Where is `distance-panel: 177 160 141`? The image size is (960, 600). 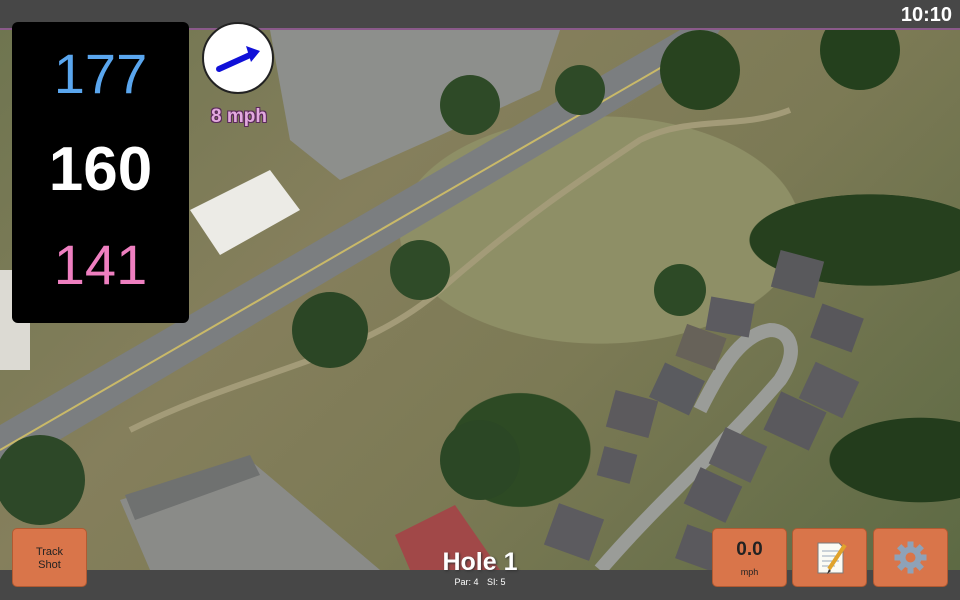
distance-panel: 177 160 141 is located at coordinates (100, 172).